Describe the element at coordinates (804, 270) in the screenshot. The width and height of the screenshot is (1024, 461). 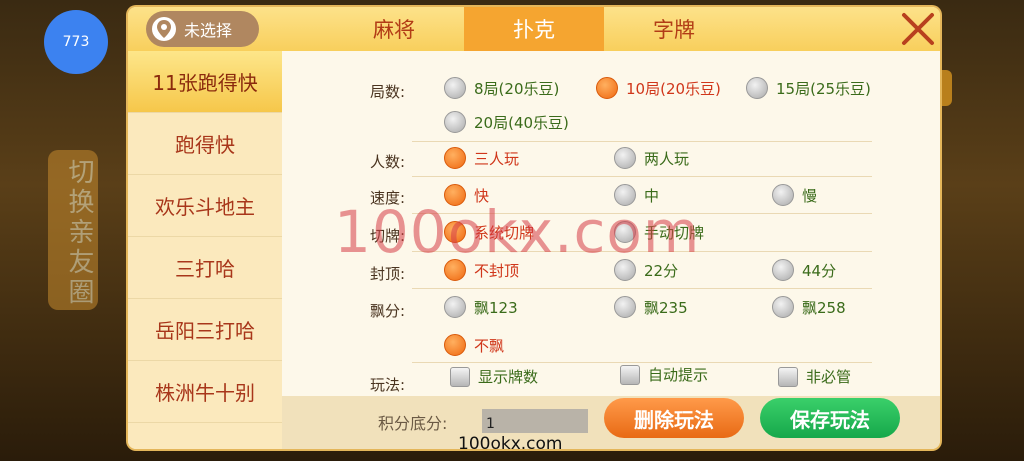
I see `cap-option-44: 44分` at that location.